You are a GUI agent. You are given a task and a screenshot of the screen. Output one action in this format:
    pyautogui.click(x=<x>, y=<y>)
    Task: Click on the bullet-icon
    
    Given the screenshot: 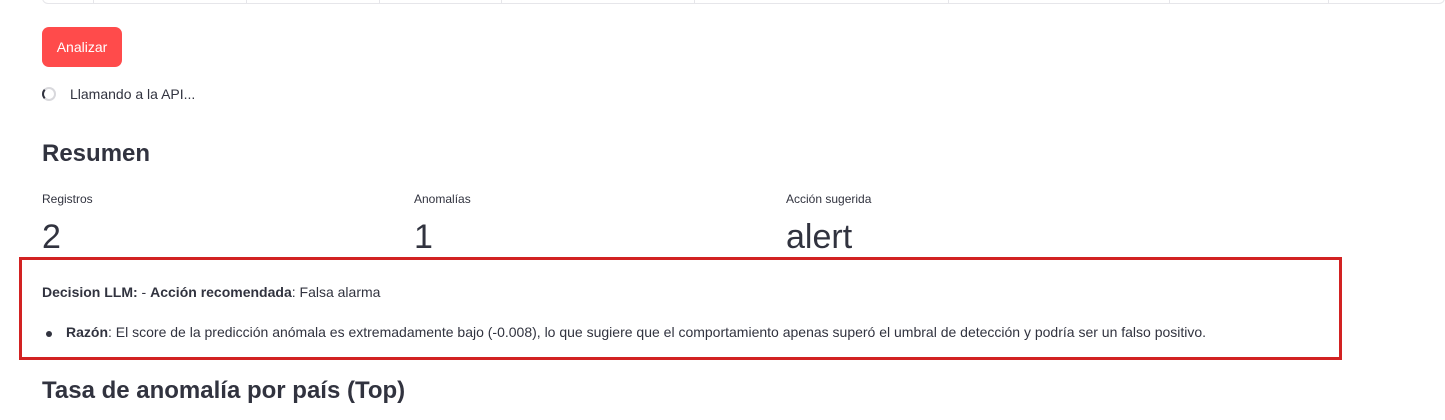 What is the action you would take?
    pyautogui.click(x=49, y=334)
    